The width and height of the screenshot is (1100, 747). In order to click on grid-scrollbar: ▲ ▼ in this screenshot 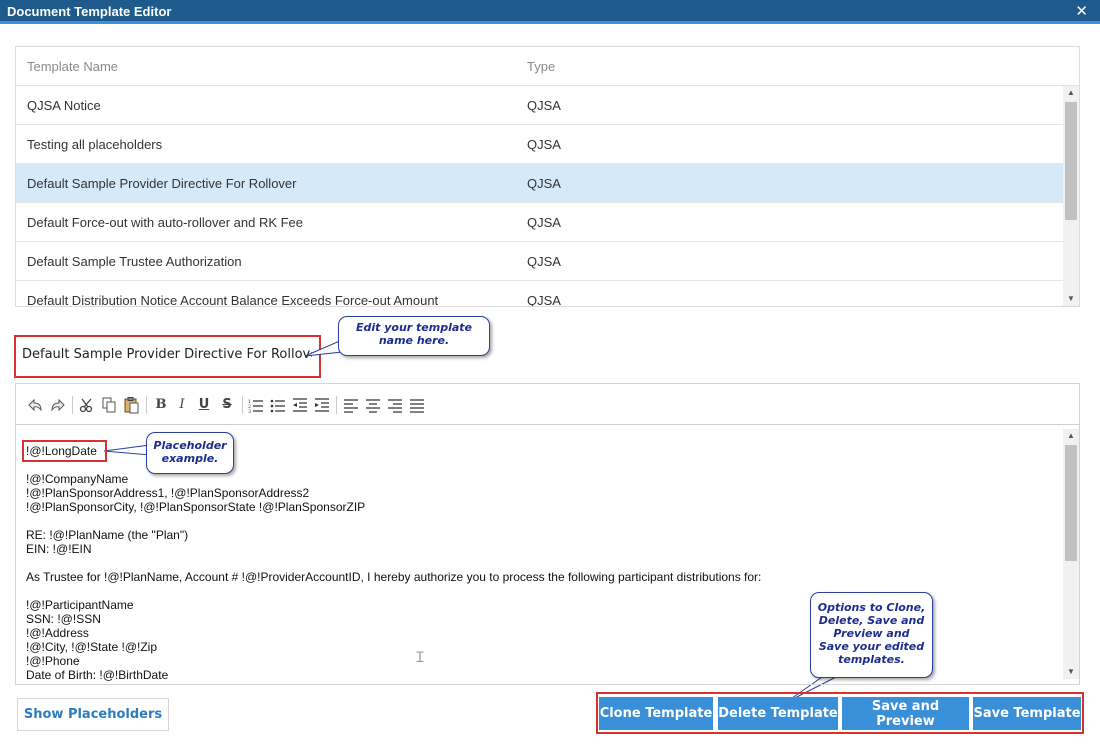, I will do `click(1071, 196)`.